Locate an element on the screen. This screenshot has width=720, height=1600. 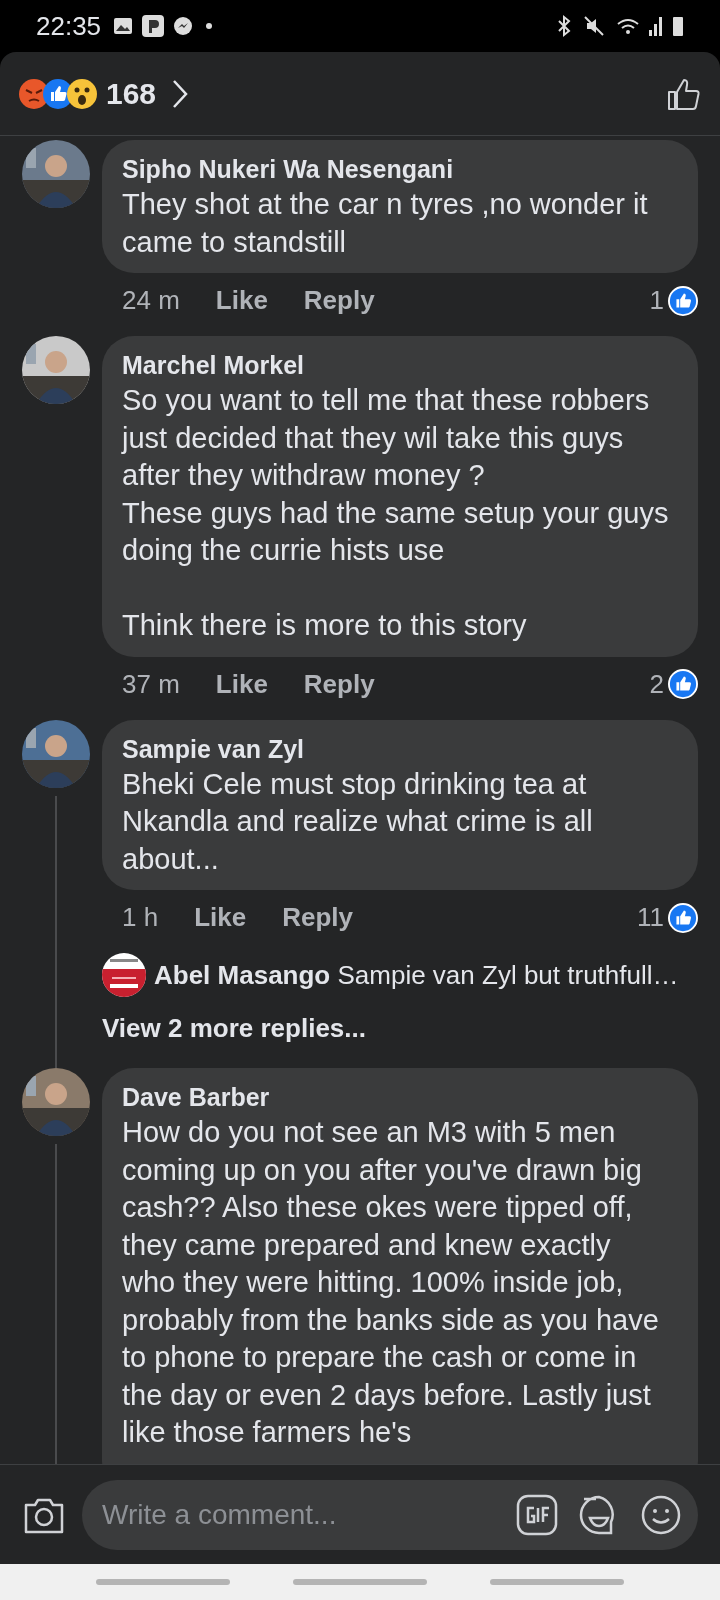
app-icon is located at coordinates (153, 26).